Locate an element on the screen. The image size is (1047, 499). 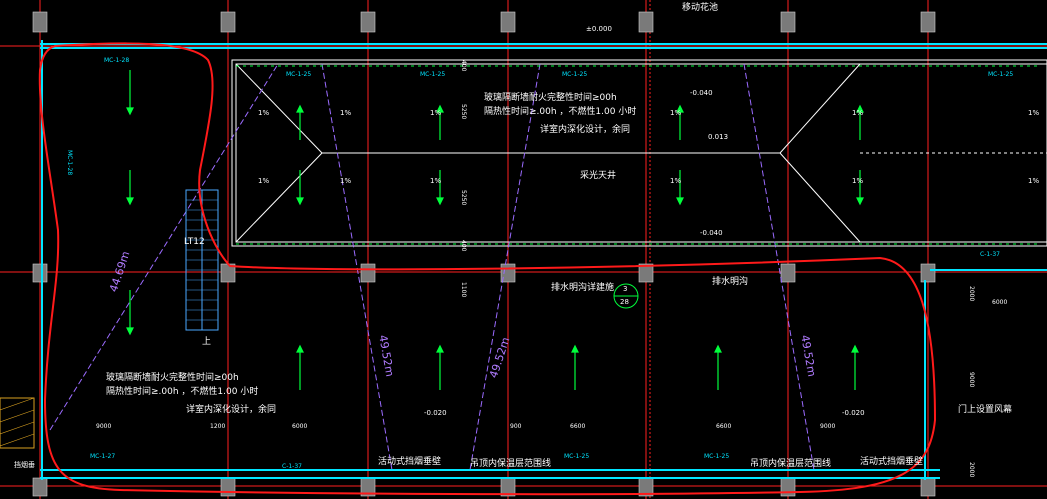
elevation-n040: -0.040 is located at coordinates (701, 93).